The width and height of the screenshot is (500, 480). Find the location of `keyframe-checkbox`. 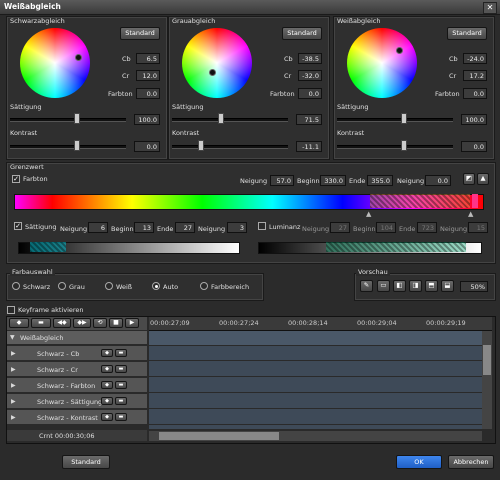

keyframe-checkbox is located at coordinates (11, 310).